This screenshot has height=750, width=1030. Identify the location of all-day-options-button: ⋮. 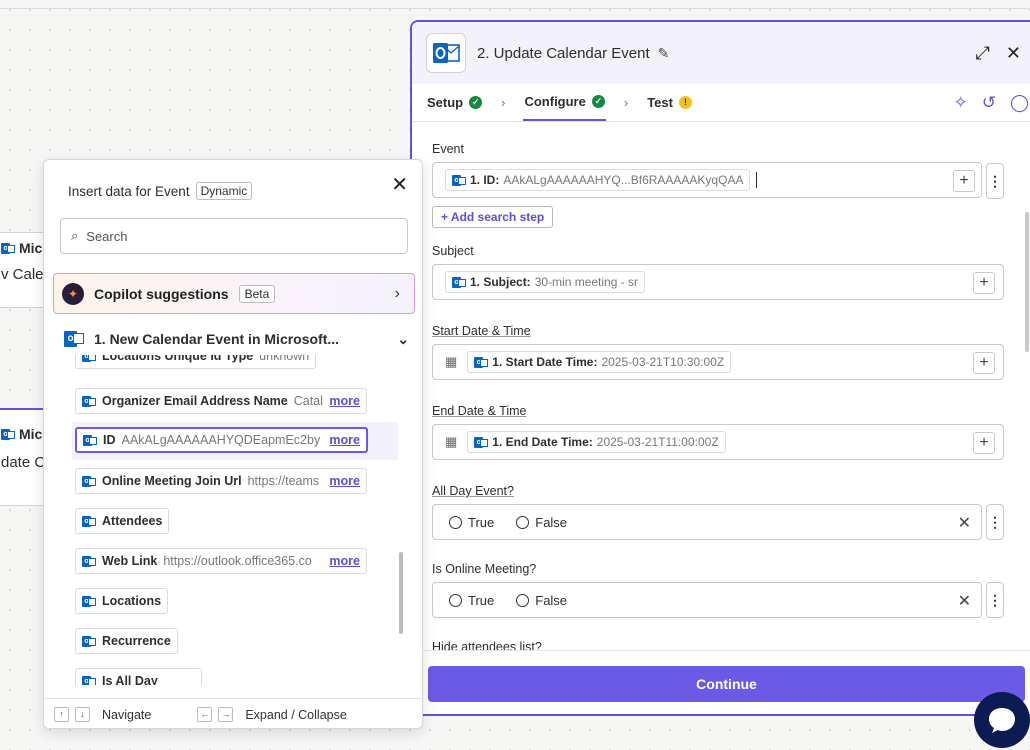
(995, 522).